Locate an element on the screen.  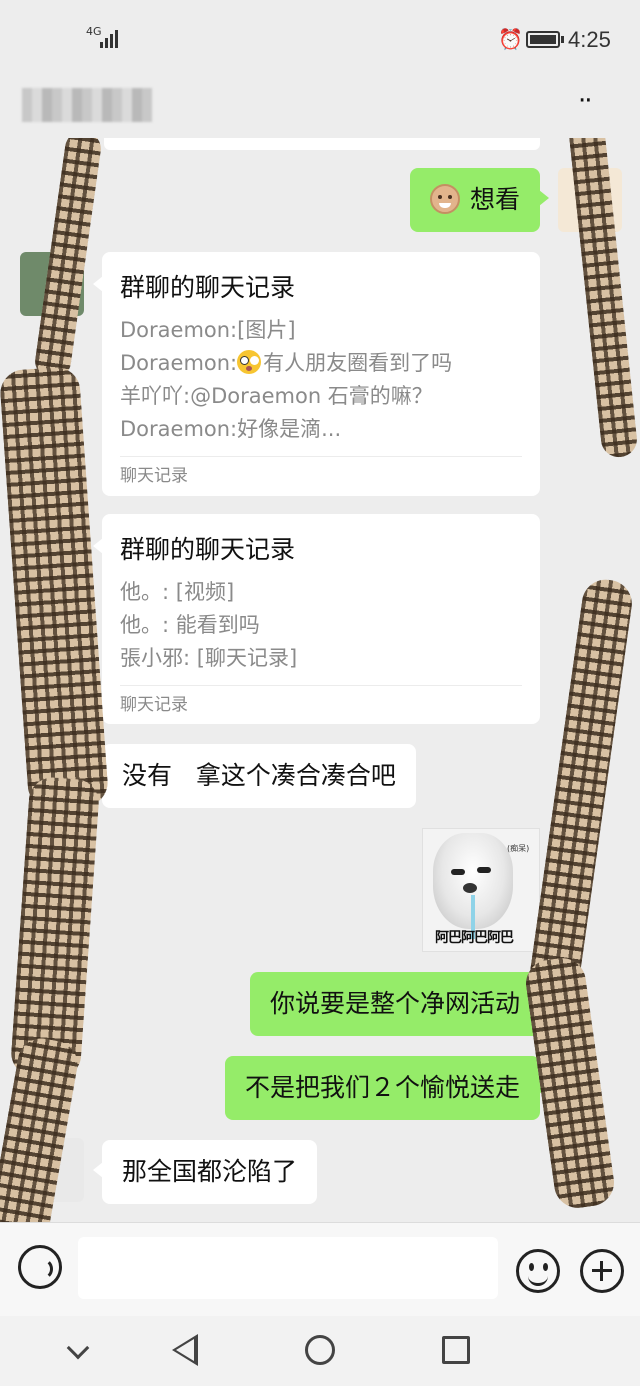
sticker-image: (痴呆) 阿巴阿巴阿巴 is located at coordinates (481, 890).